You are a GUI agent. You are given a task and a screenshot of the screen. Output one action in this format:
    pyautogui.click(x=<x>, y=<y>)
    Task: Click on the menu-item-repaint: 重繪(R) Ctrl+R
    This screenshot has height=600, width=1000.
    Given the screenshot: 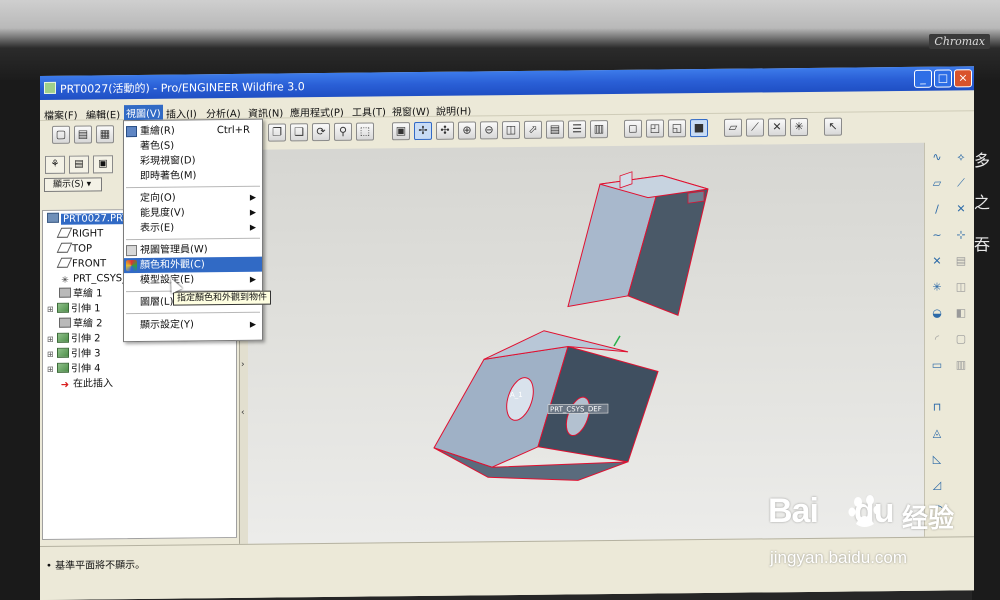 What is the action you would take?
    pyautogui.click(x=193, y=131)
    